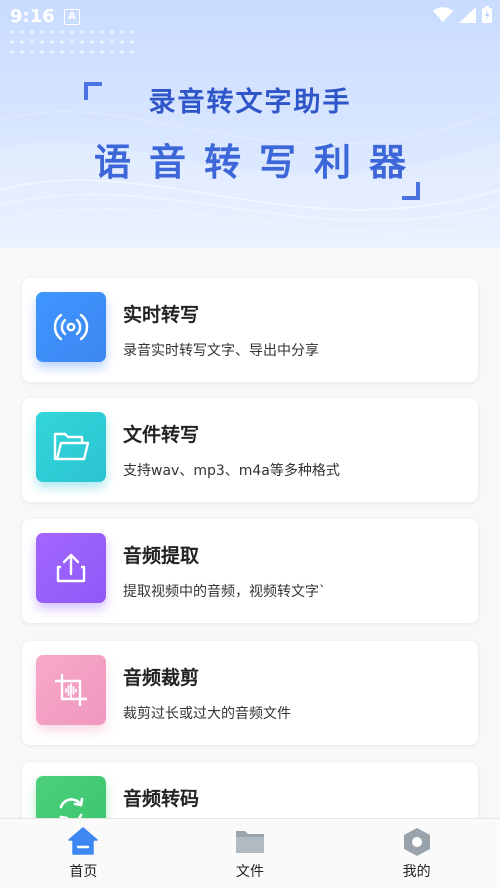 Image resolution: width=500 pixels, height=888 pixels. What do you see at coordinates (250, 693) in the screenshot?
I see `feature-card-audio-crop: 音频裁剪 裁剪过长或过大的音频文件` at bounding box center [250, 693].